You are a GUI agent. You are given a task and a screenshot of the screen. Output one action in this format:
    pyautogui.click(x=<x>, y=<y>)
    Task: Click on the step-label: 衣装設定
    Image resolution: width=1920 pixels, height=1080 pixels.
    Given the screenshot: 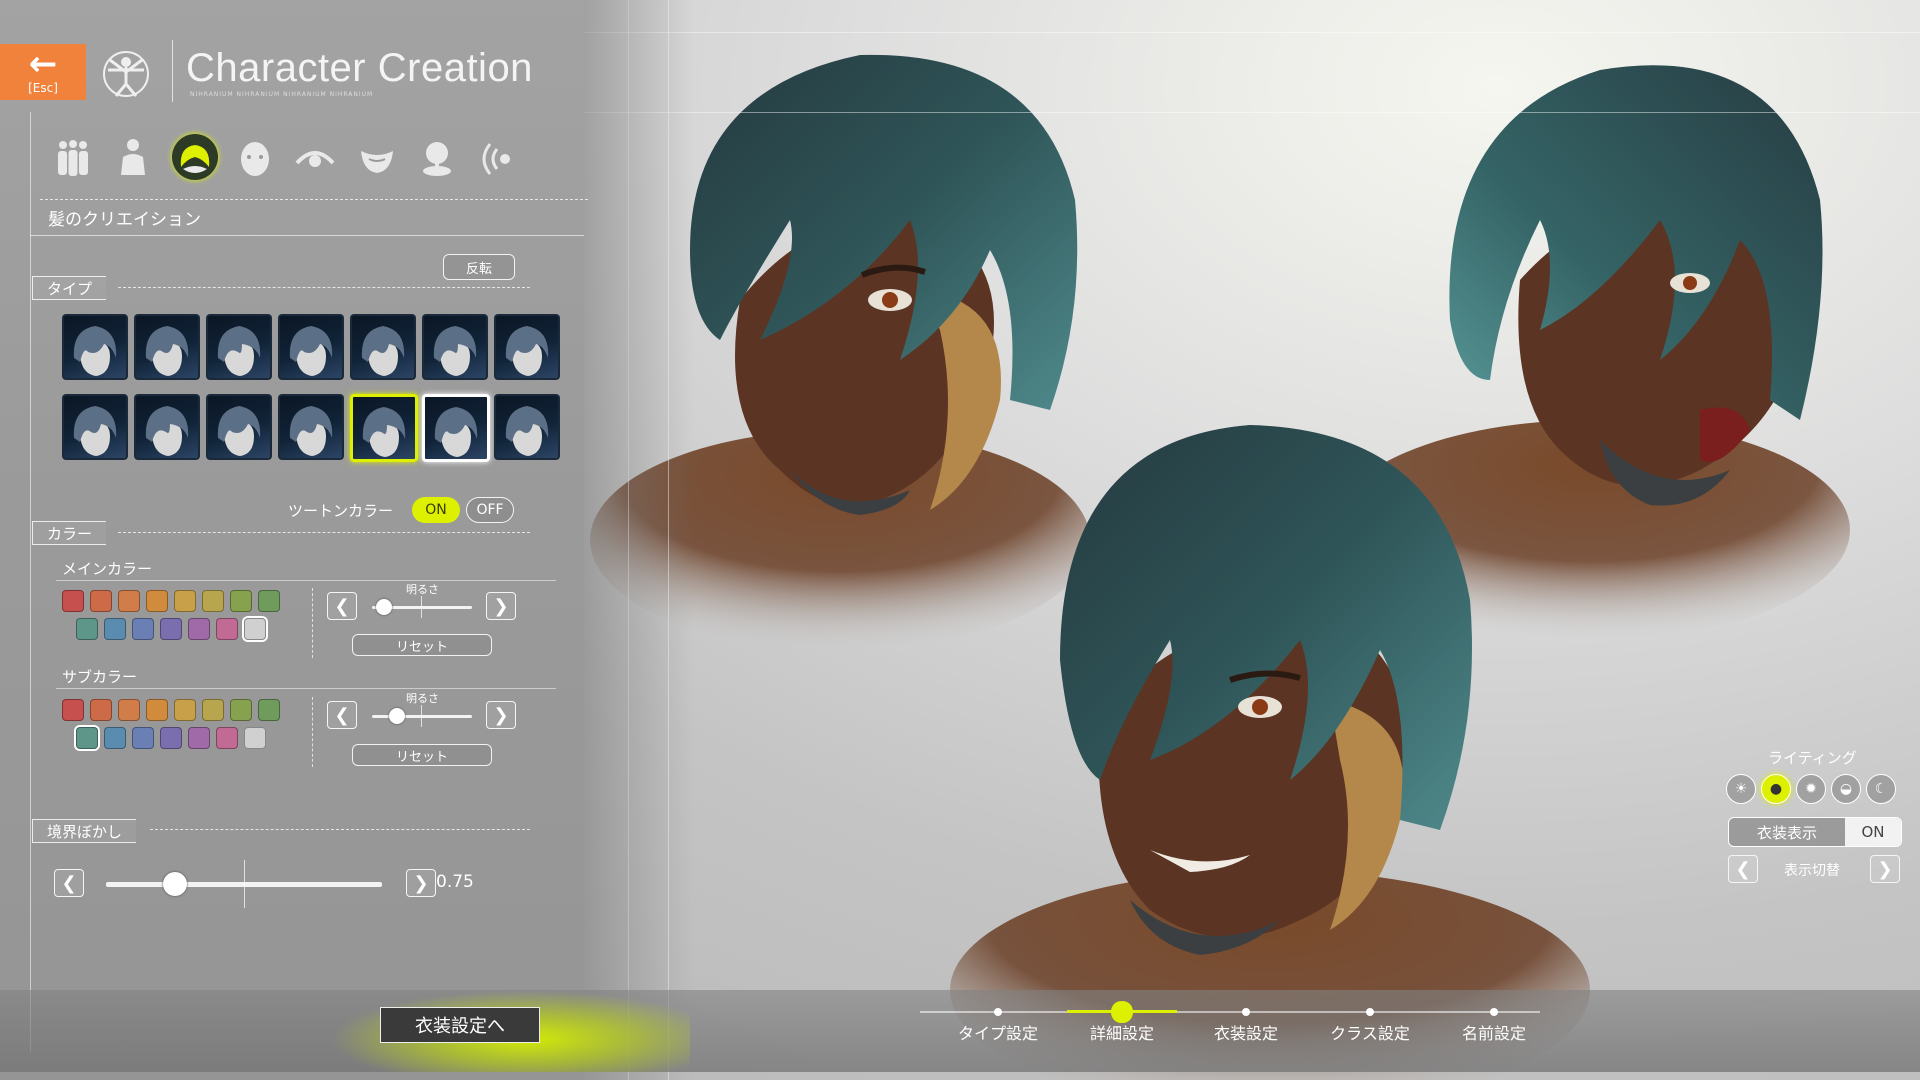 What is the action you would take?
    pyautogui.click(x=1246, y=1032)
    